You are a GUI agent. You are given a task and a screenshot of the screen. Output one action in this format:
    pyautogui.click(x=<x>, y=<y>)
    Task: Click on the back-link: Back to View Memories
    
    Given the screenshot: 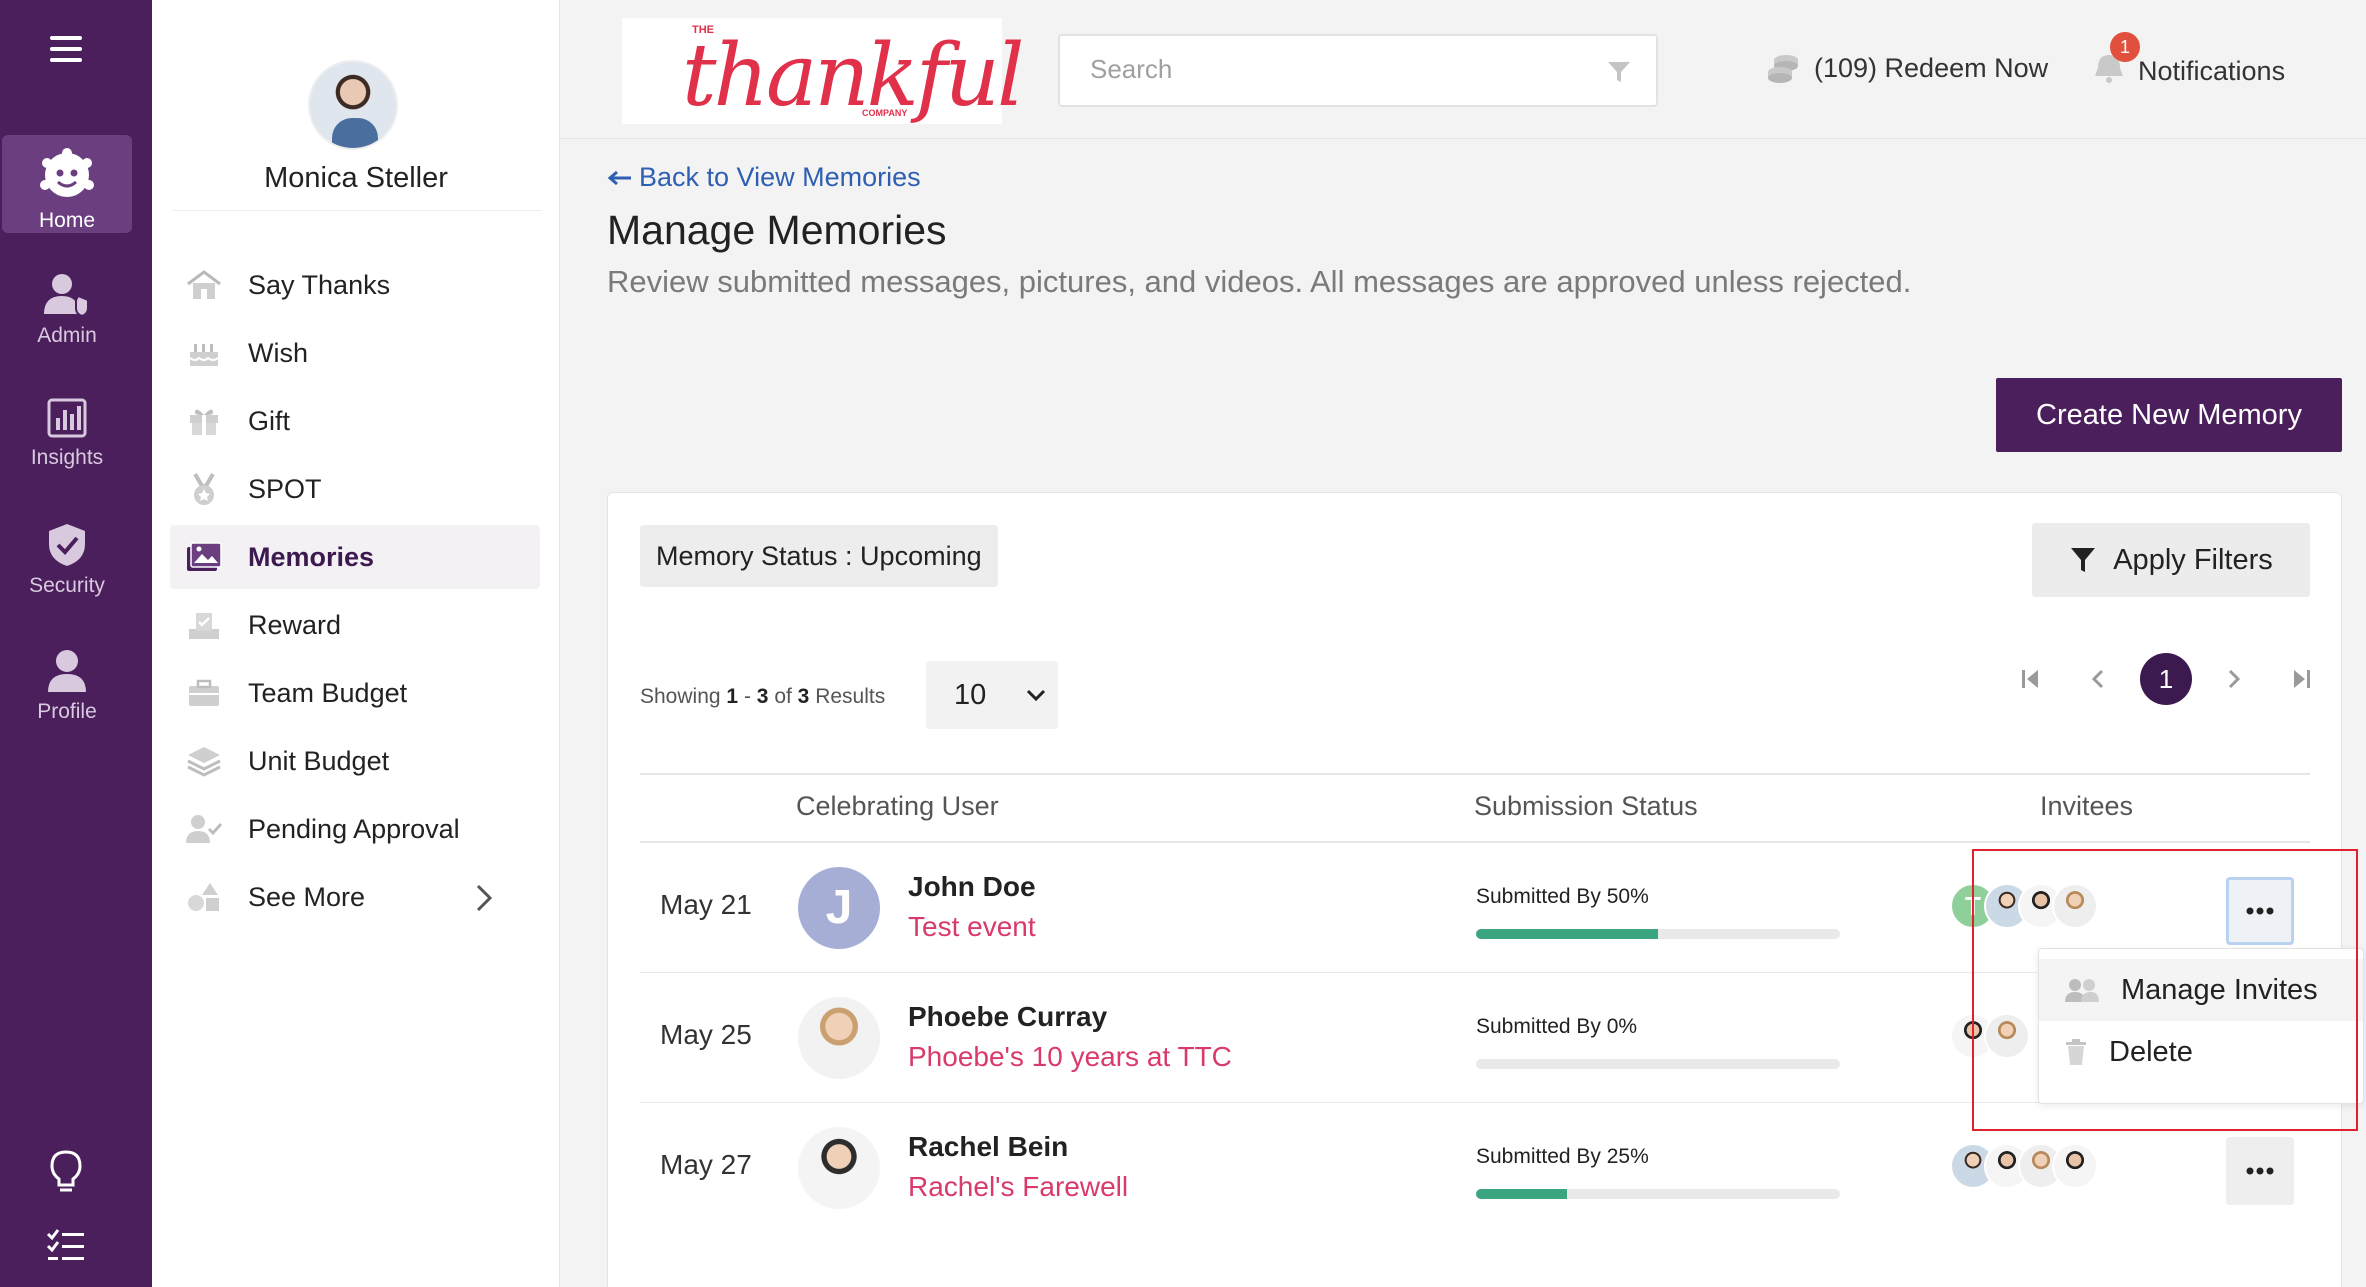 What is the action you would take?
    pyautogui.click(x=764, y=177)
    